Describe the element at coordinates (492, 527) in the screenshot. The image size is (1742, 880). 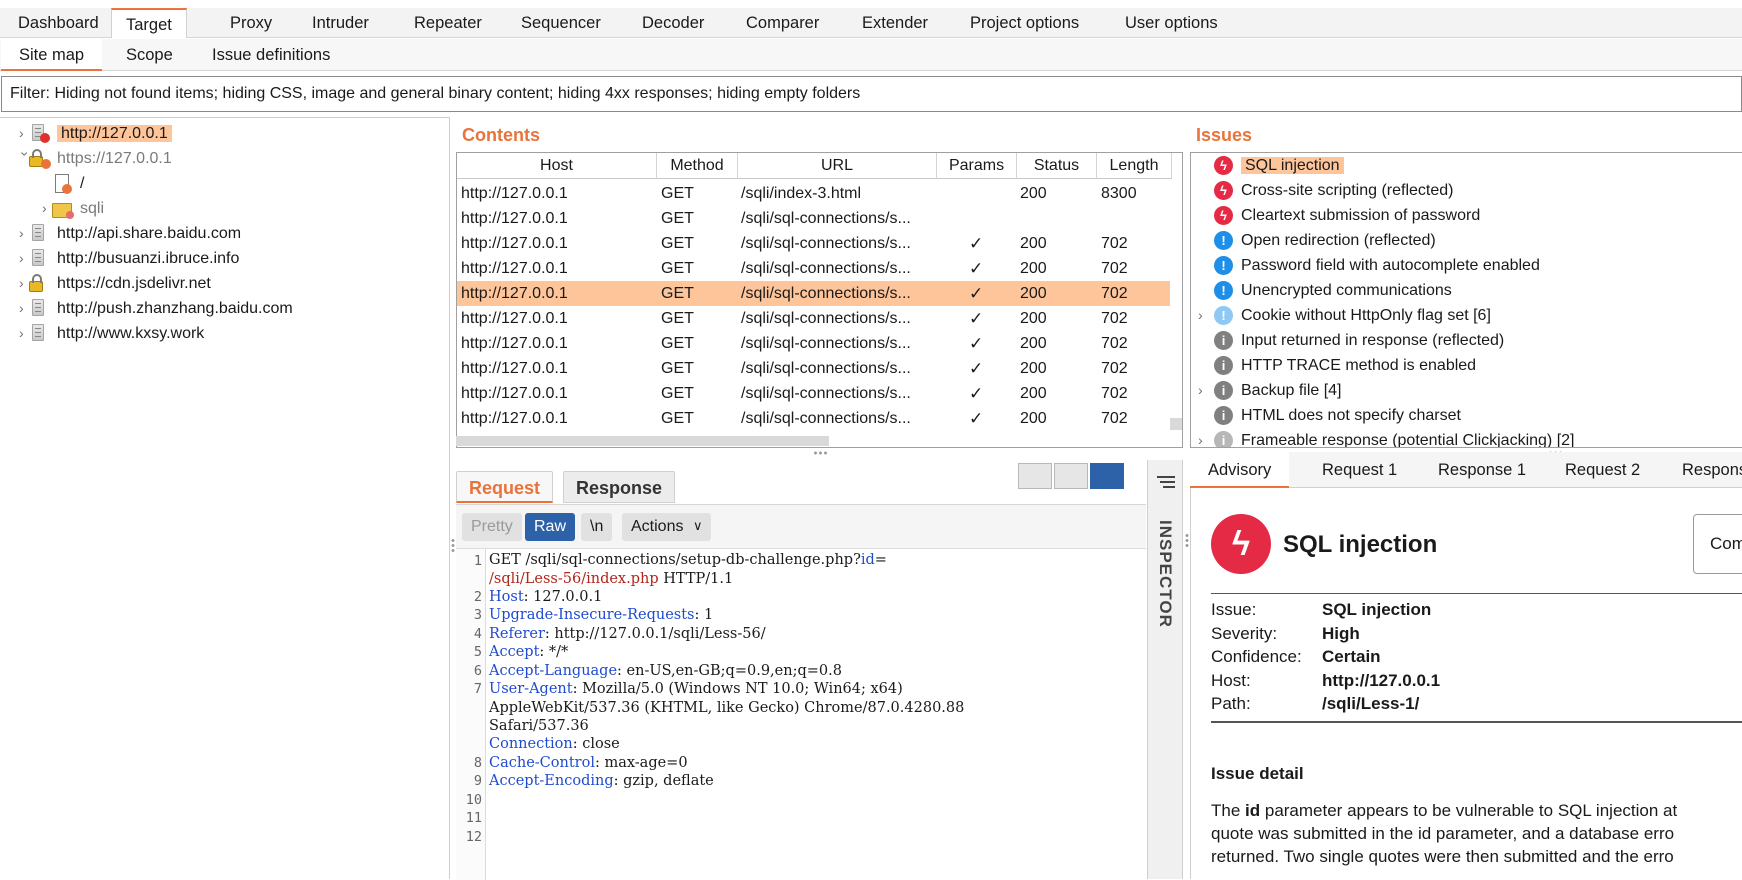
I see `pretty-button: Pretty` at that location.